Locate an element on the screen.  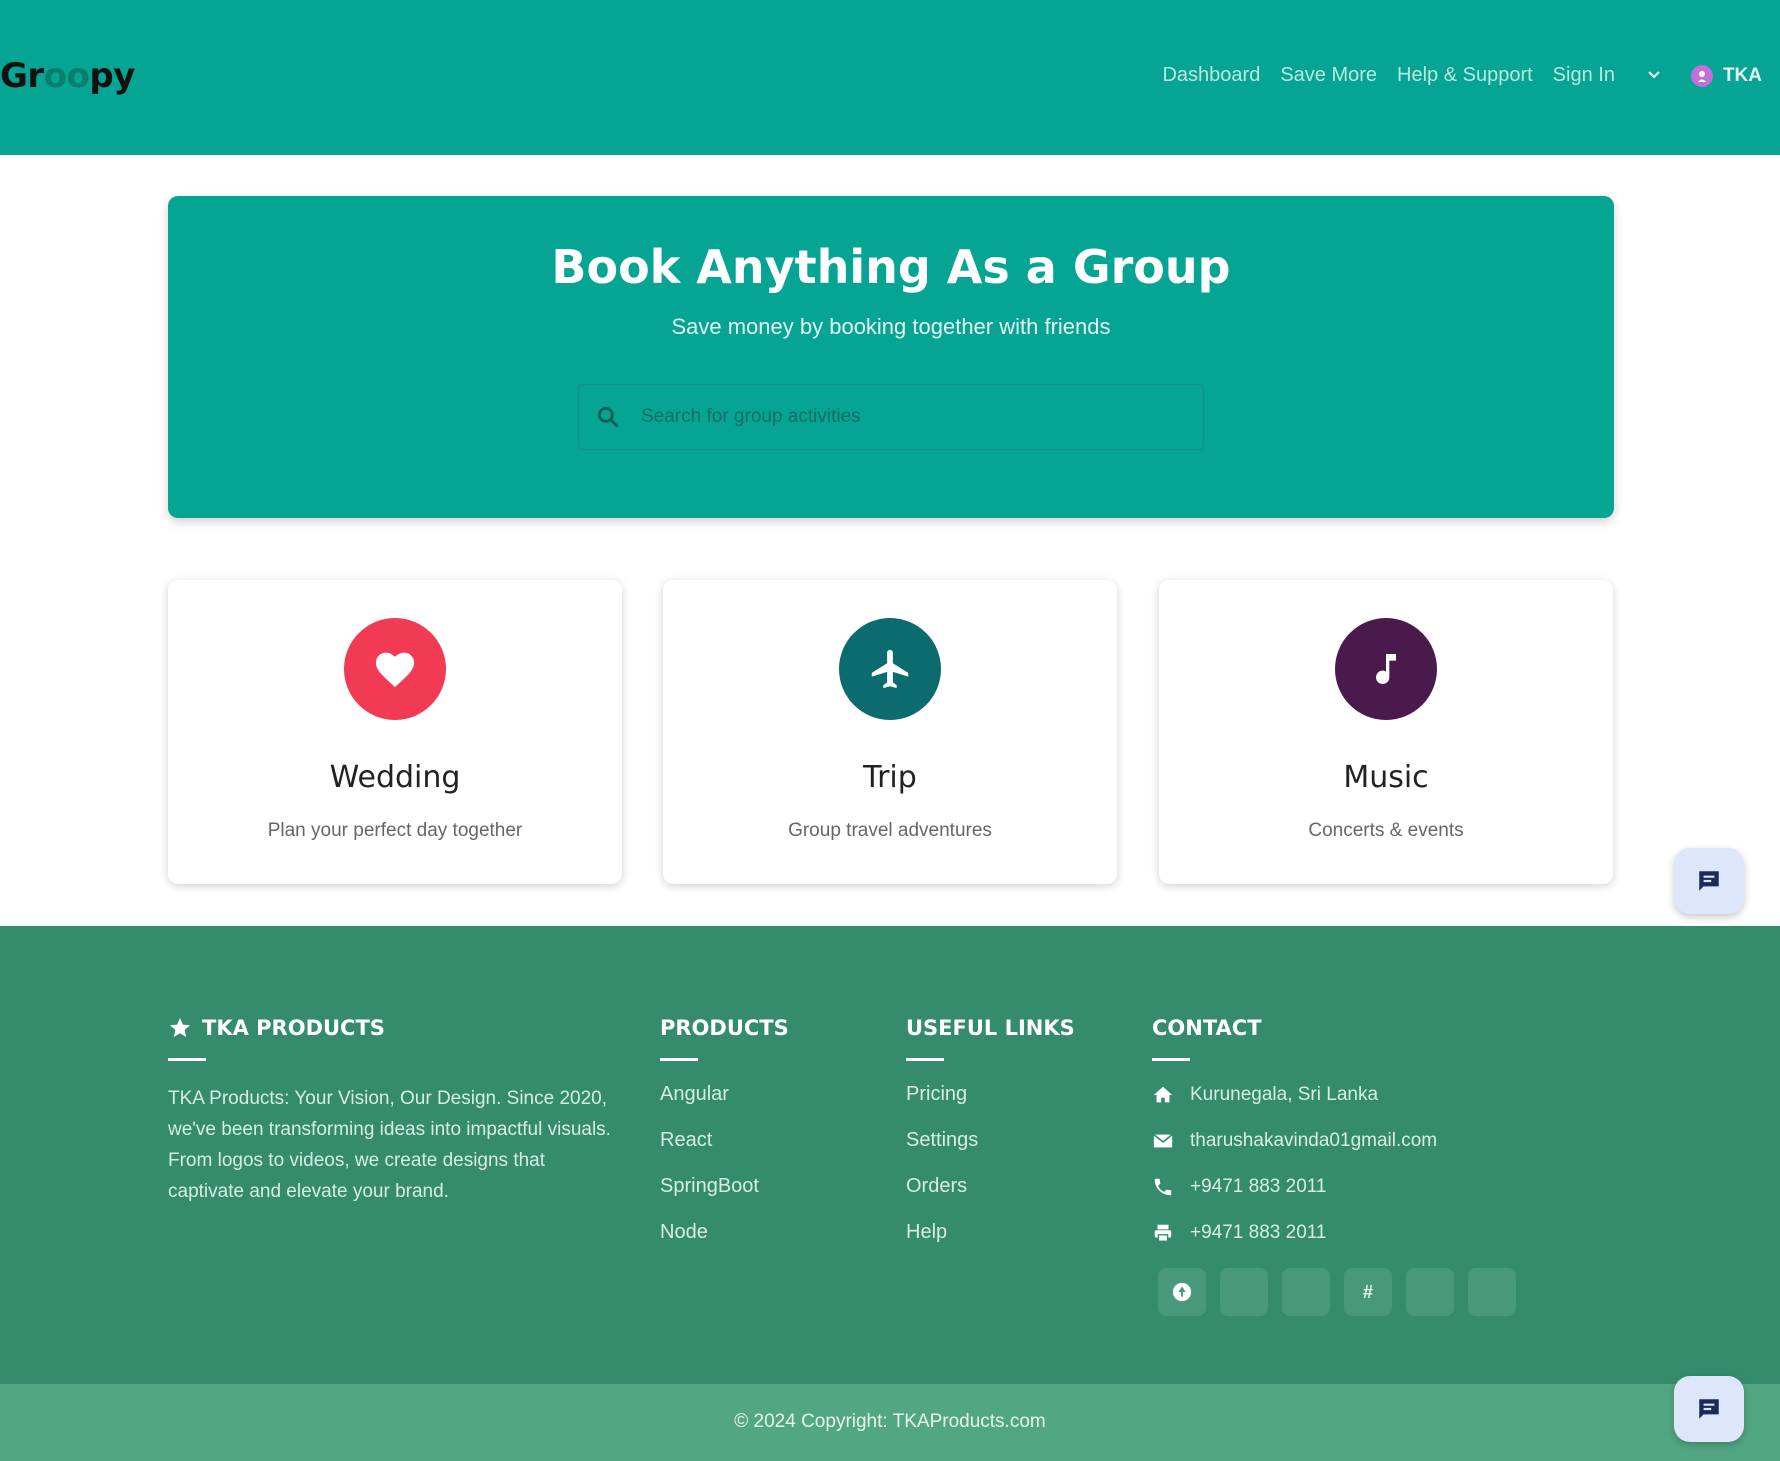
footer-brand-heading: TKA PRODUCTS is located at coordinates (391, 1028).